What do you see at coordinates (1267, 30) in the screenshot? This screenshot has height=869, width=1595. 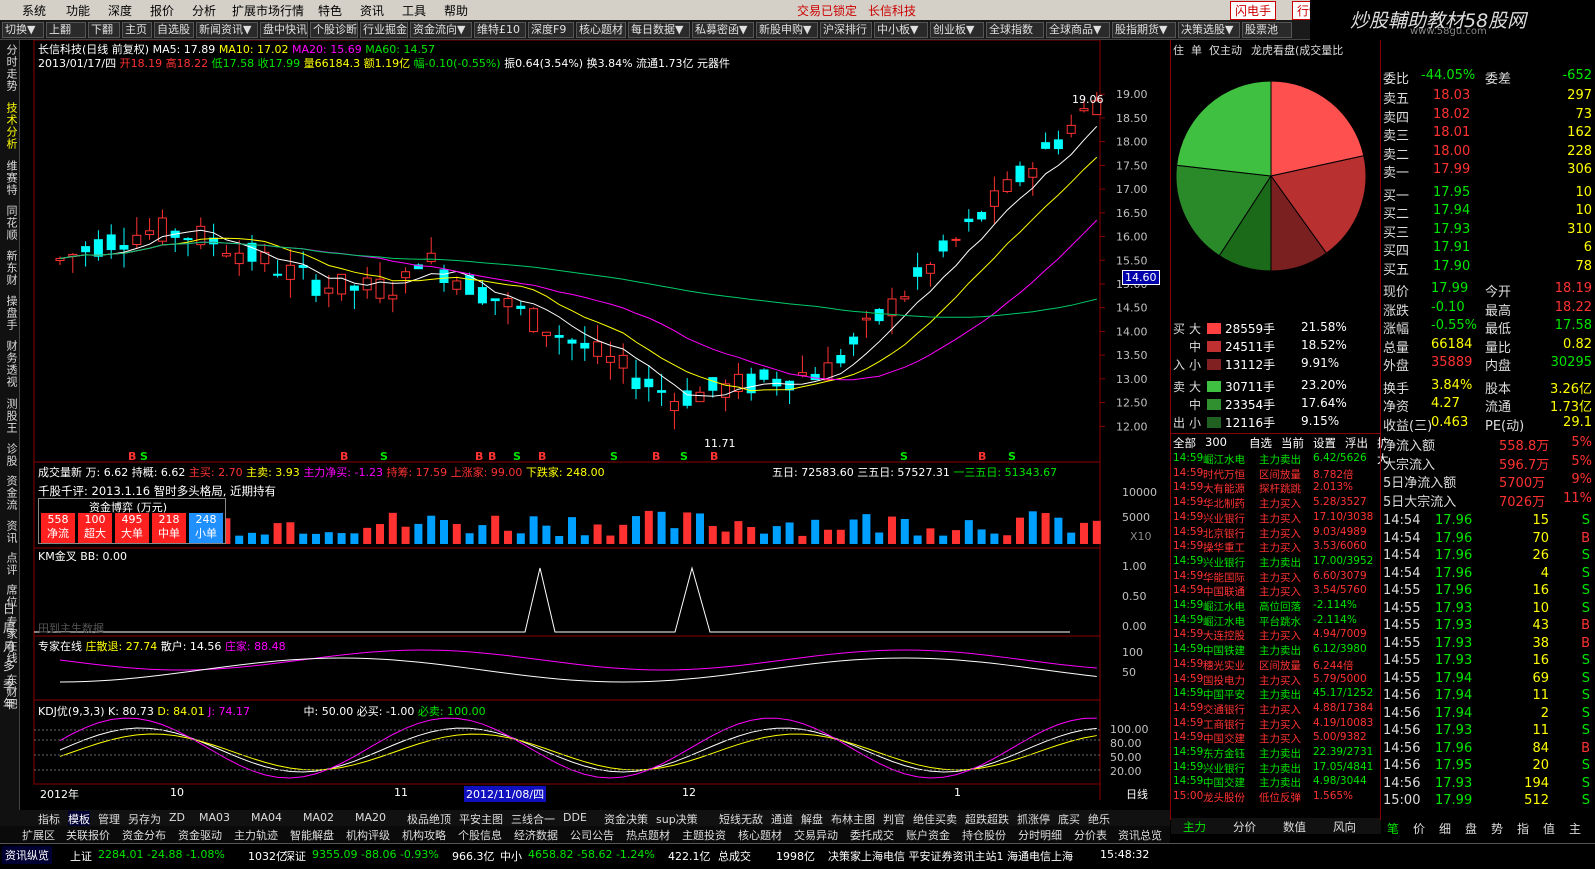 I see `toolbar-btn-23: 股票池` at bounding box center [1267, 30].